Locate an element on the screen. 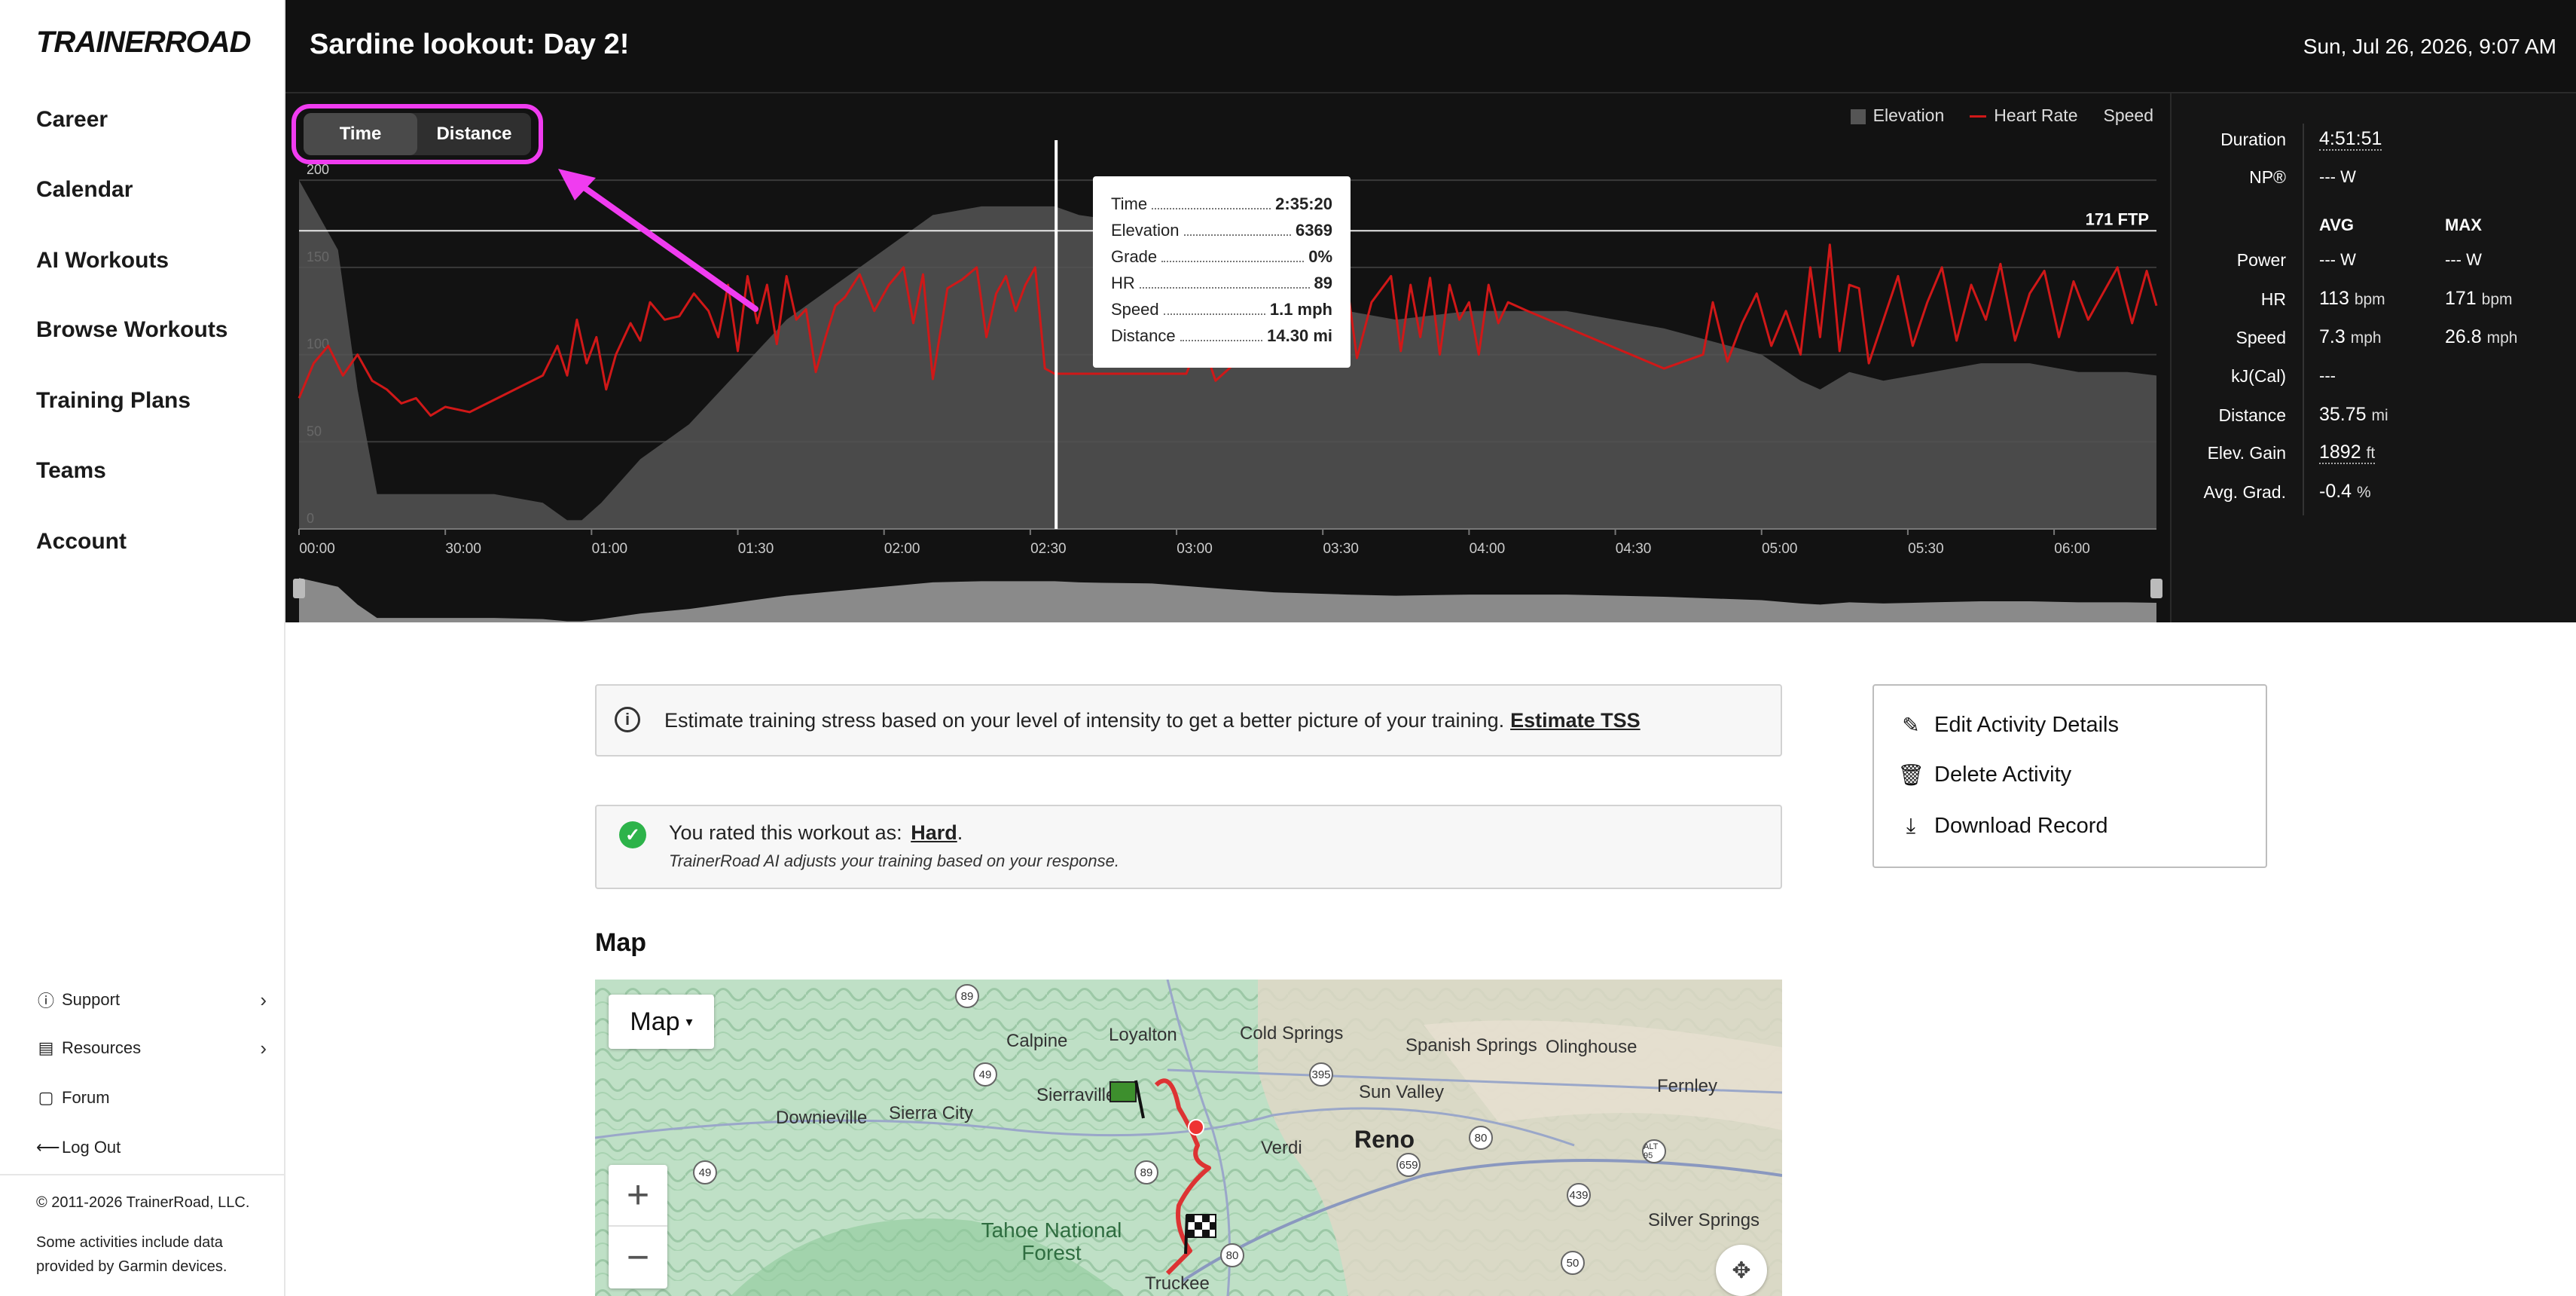  x-tick-label: 04:00 is located at coordinates (1488, 549).